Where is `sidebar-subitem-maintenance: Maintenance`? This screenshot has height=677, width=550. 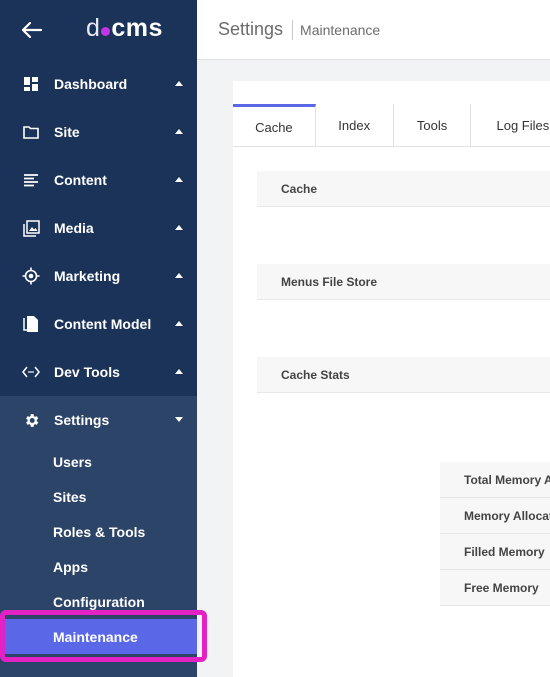
sidebar-subitem-maintenance: Maintenance is located at coordinates (98, 636).